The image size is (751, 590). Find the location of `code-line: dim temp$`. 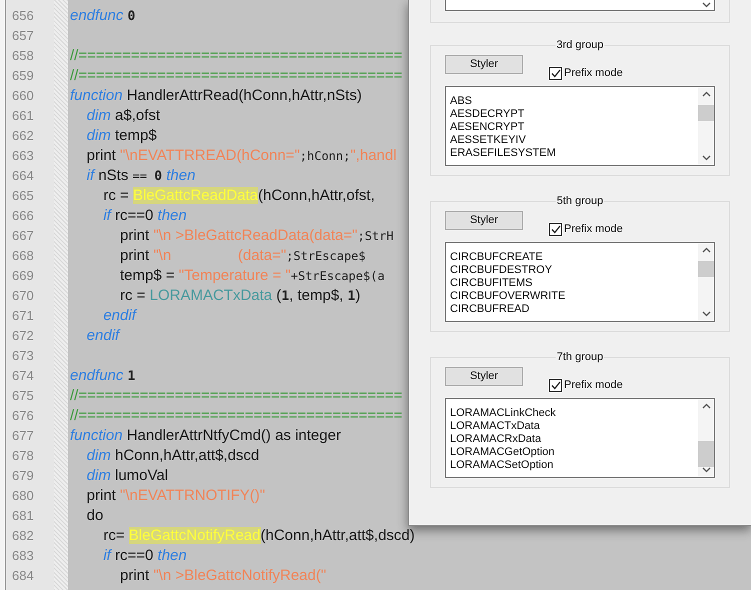

code-line: dim temp$ is located at coordinates (121, 136).